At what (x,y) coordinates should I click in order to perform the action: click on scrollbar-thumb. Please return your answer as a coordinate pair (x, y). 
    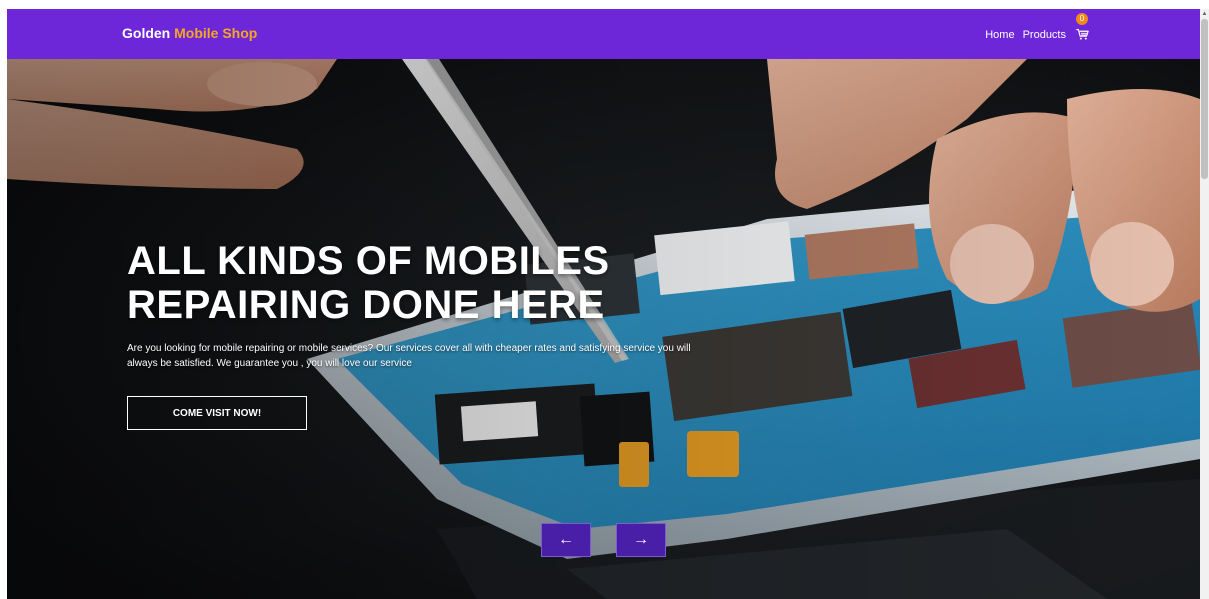
    Looking at the image, I should click on (1204, 99).